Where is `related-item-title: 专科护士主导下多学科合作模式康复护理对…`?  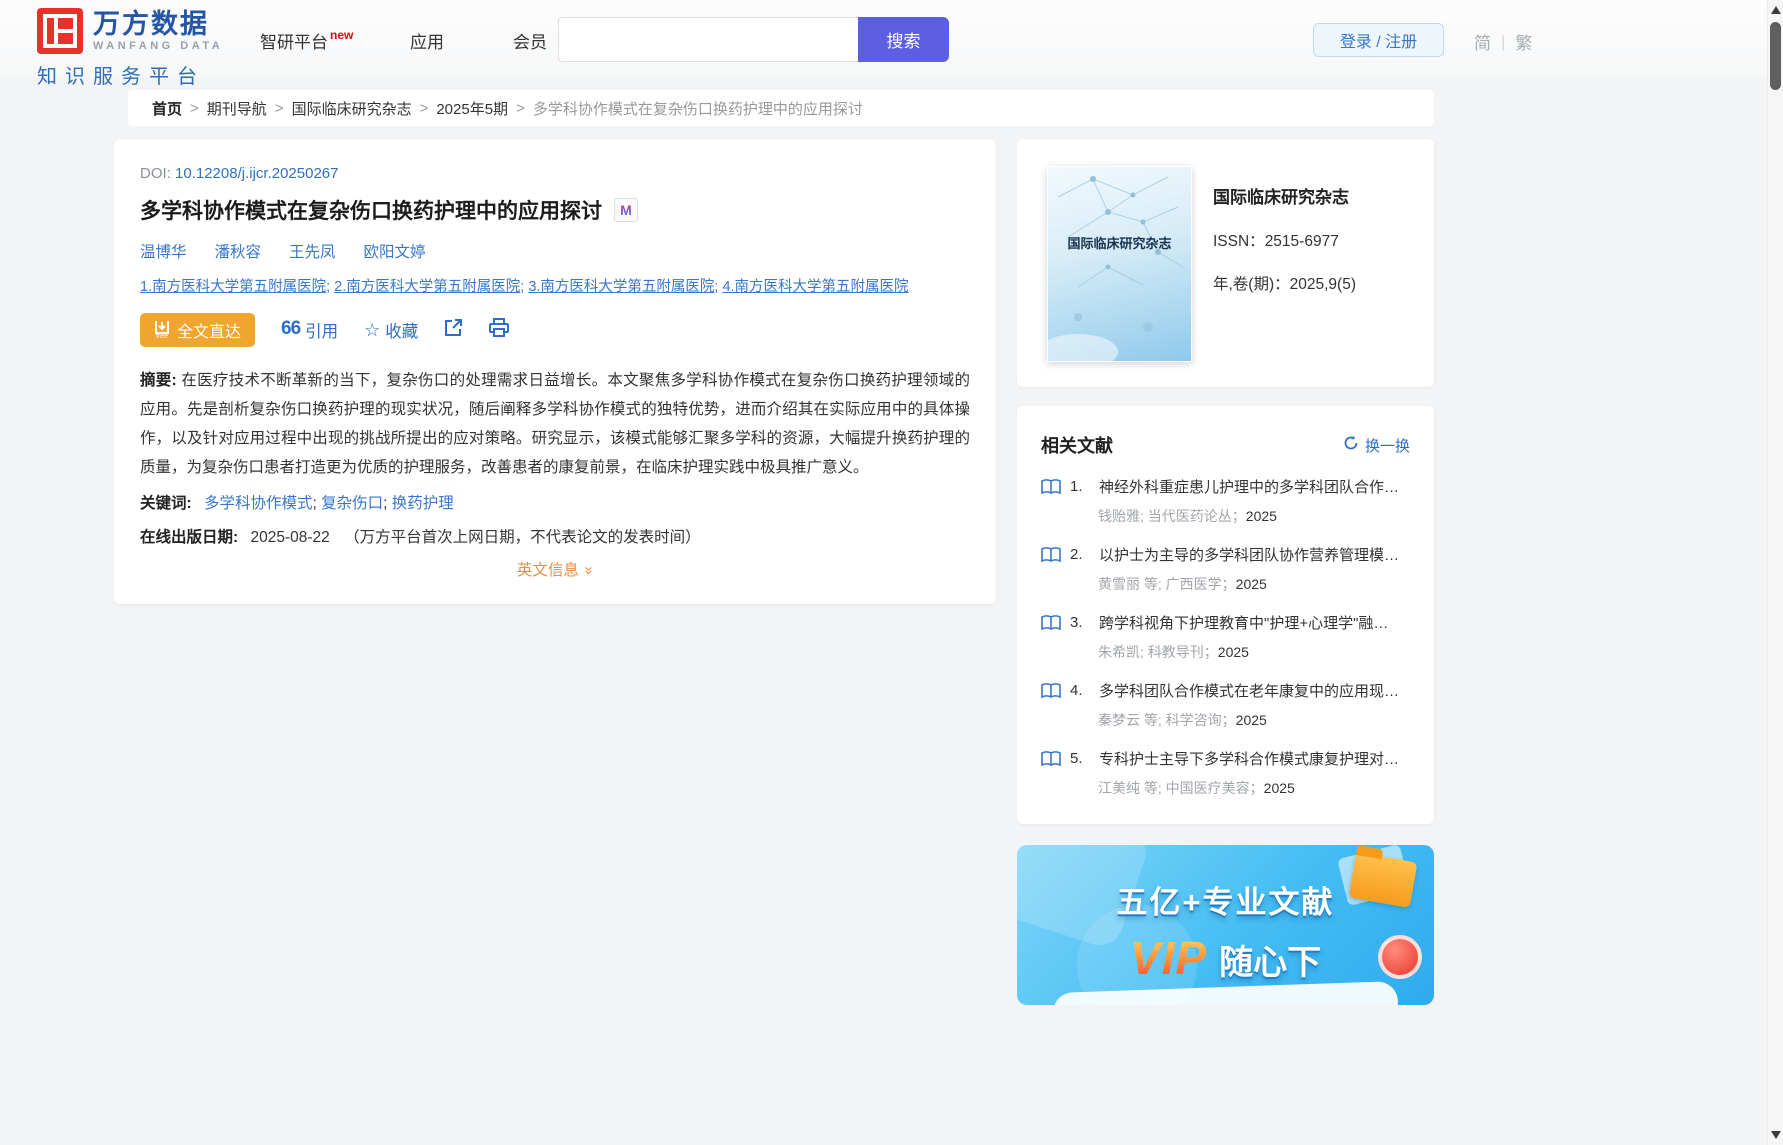
related-item-title: 专科护士主导下多学科合作模式康复护理对… is located at coordinates (1249, 758).